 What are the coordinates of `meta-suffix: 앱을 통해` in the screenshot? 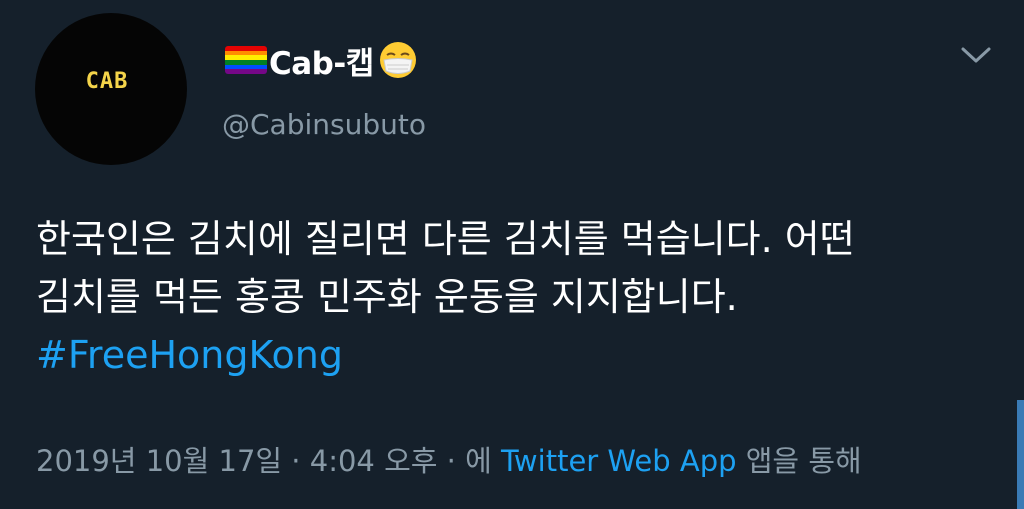 It's located at (799, 461).